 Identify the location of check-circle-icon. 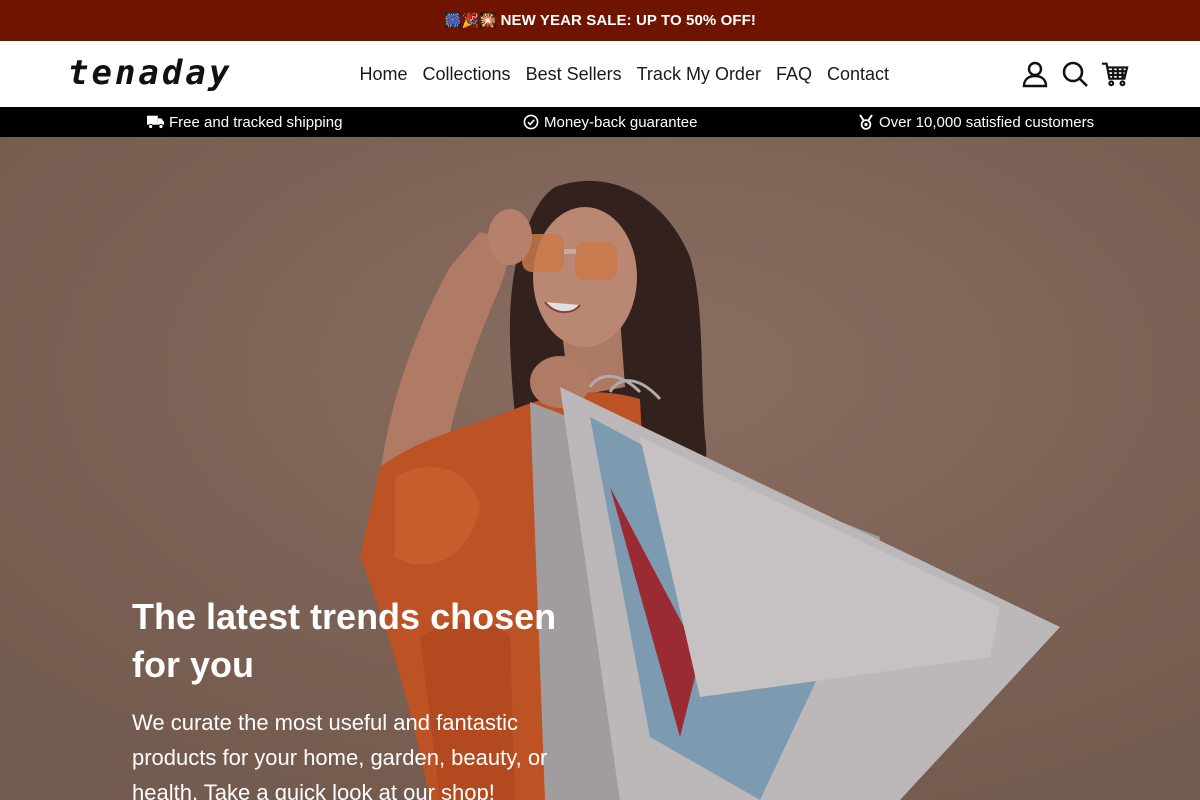
(531, 122).